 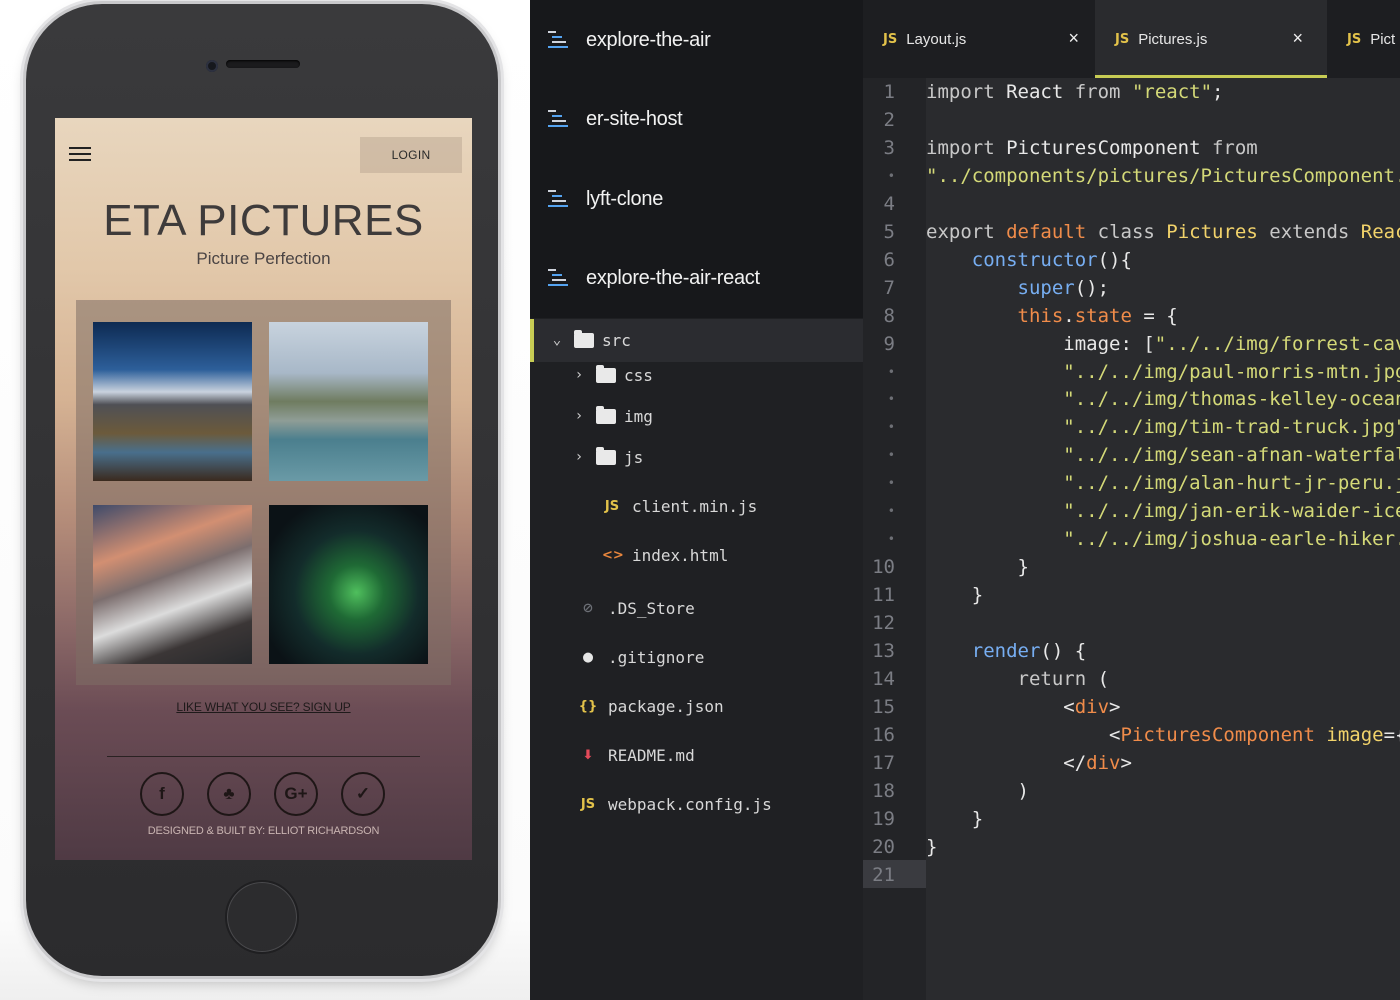 I want to click on code-line: 3 import PicturesComponent from, so click(x=1131, y=148).